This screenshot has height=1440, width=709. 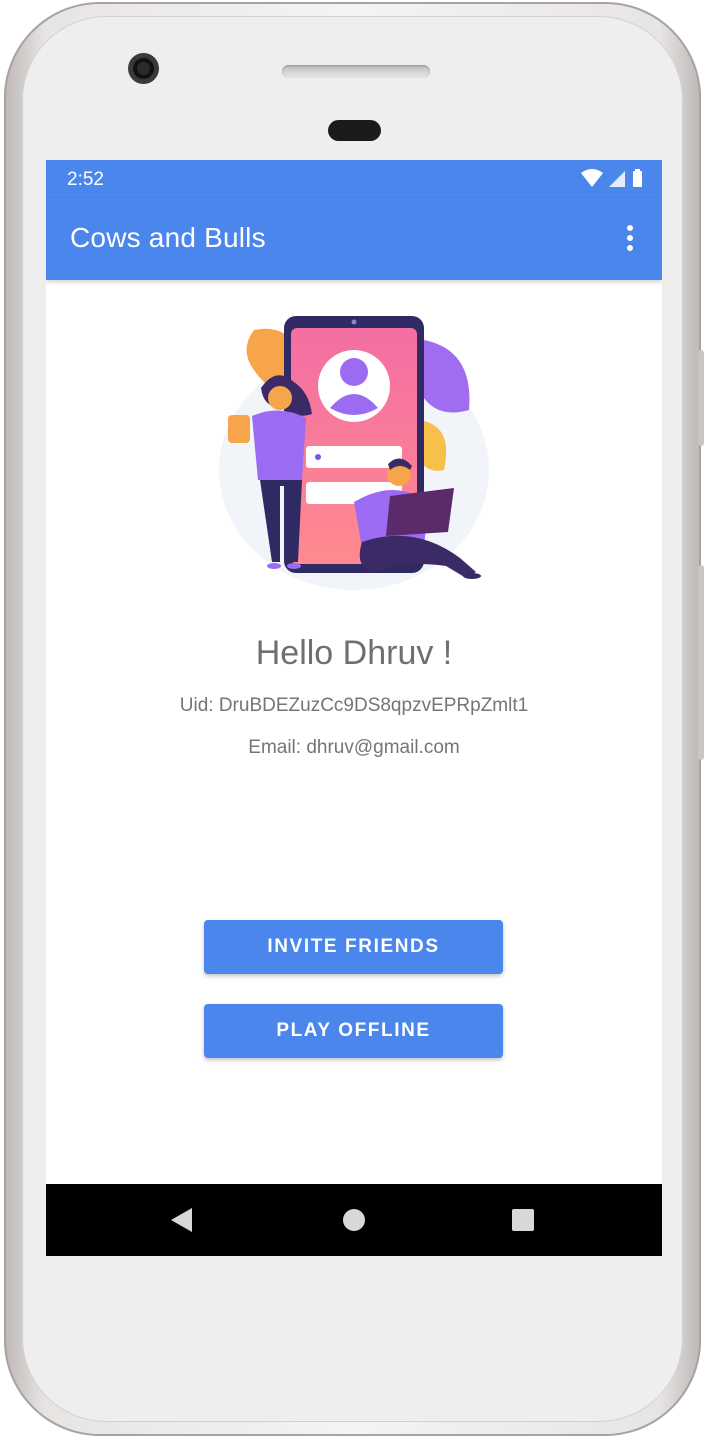 I want to click on play-offline-button: PLAY OFFLINE, so click(x=353, y=1031).